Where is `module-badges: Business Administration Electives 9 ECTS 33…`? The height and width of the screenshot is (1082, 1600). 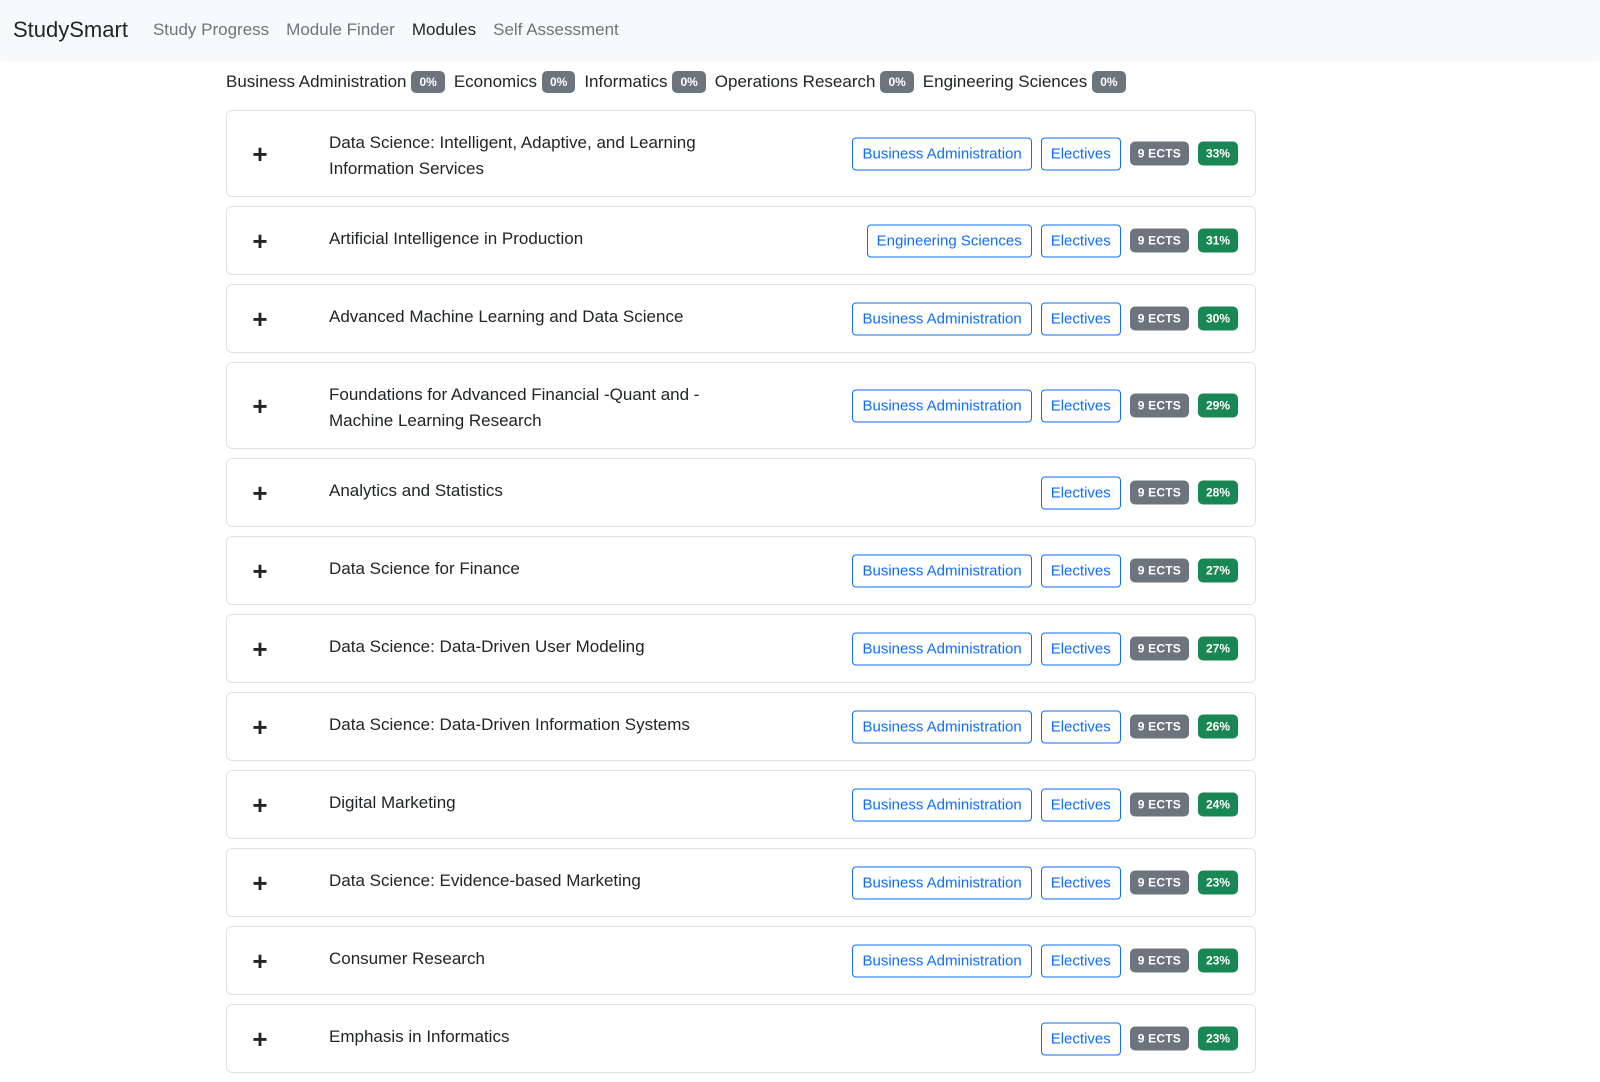
module-badges: Business Administration Electives 9 ECTS 33… is located at coordinates (1040, 153).